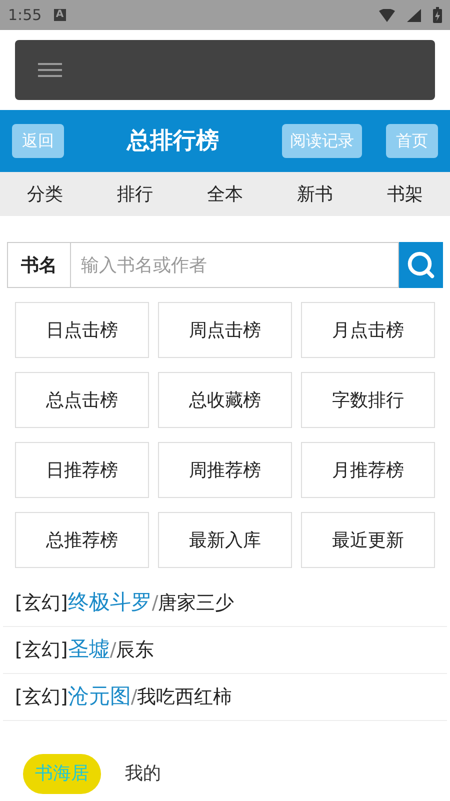 This screenshot has width=450, height=801. What do you see at coordinates (82, 470) in the screenshot?
I see `ranking-button: 日推荐榜` at bounding box center [82, 470].